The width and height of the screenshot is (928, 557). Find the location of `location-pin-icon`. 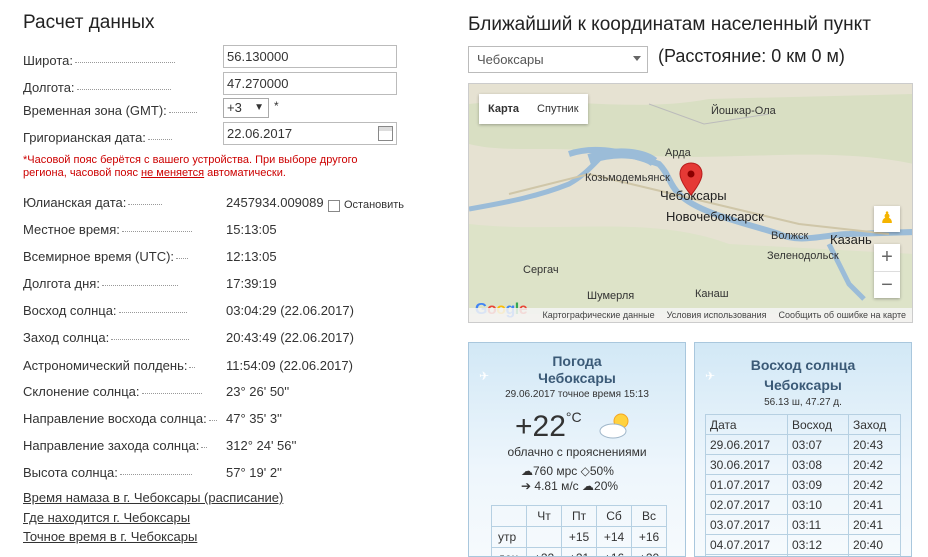

location-pin-icon is located at coordinates (691, 179).